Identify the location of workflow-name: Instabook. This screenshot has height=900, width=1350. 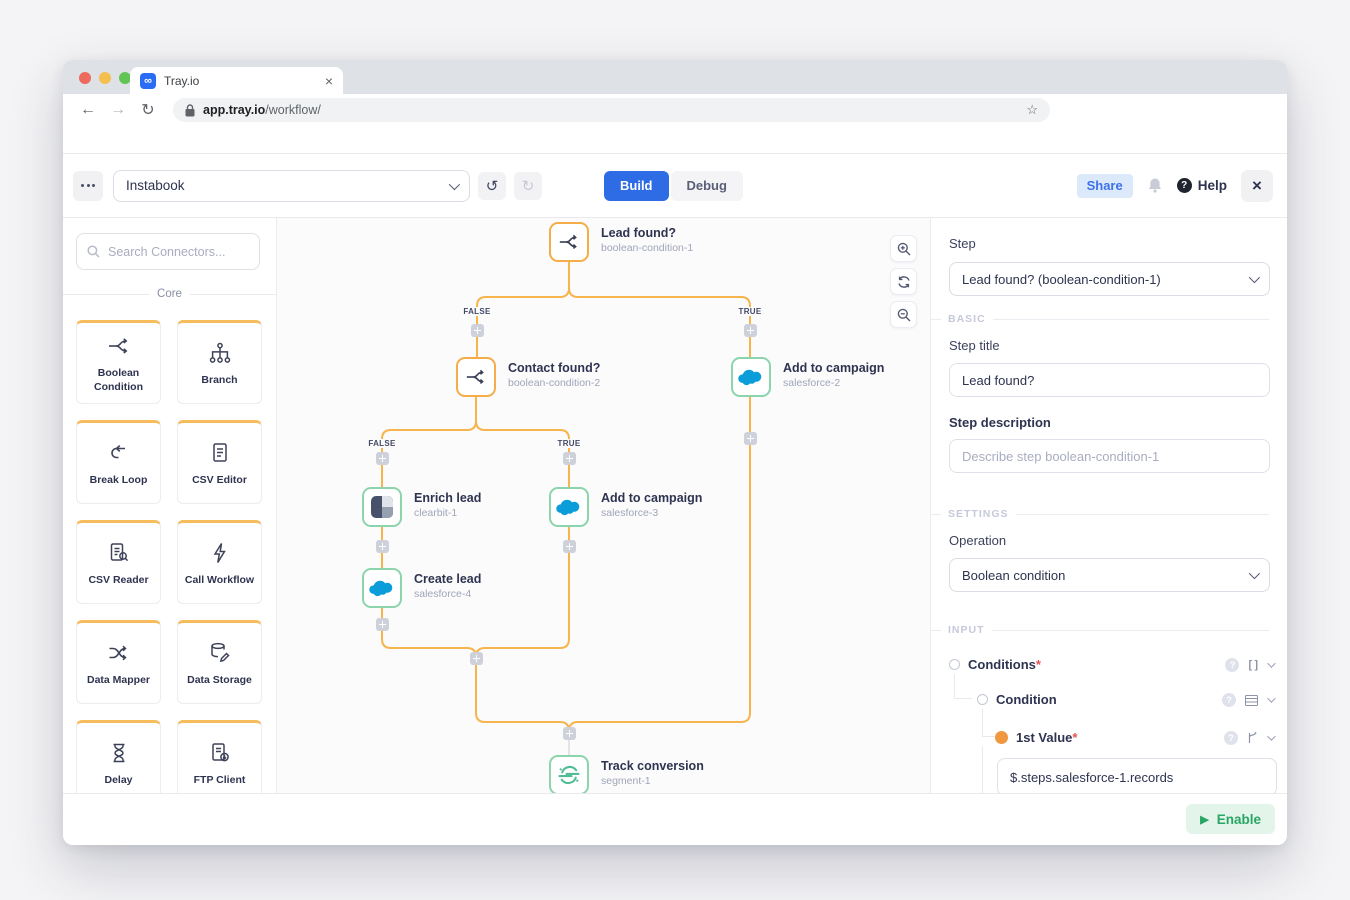
(155, 185).